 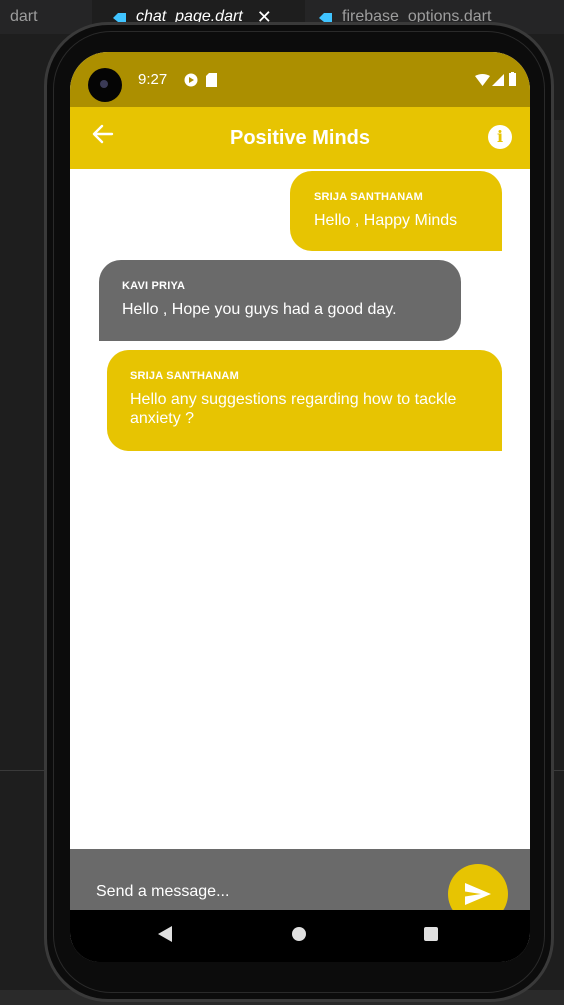 I want to click on page-title: Positive Minds, so click(x=300, y=138).